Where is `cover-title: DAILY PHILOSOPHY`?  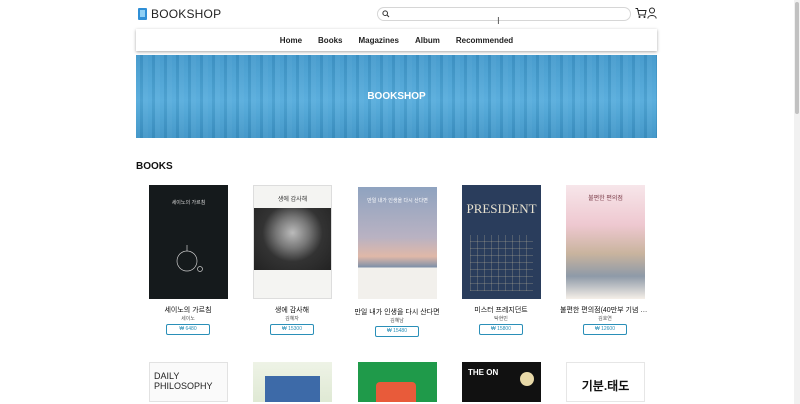 cover-title: DAILY PHILOSOPHY is located at coordinates (183, 381).